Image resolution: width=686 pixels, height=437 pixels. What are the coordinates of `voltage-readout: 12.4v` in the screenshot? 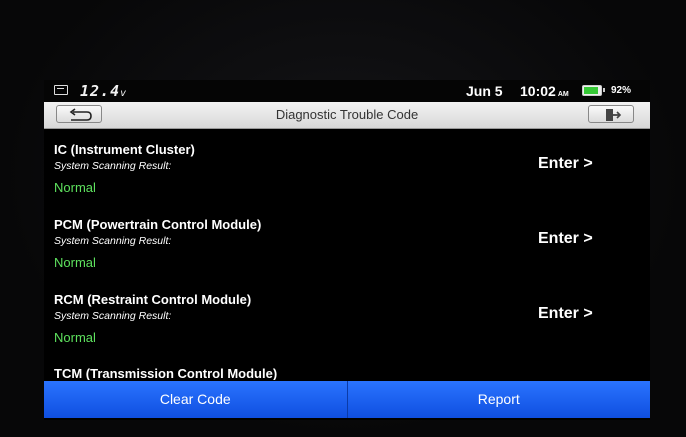 It's located at (103, 91).